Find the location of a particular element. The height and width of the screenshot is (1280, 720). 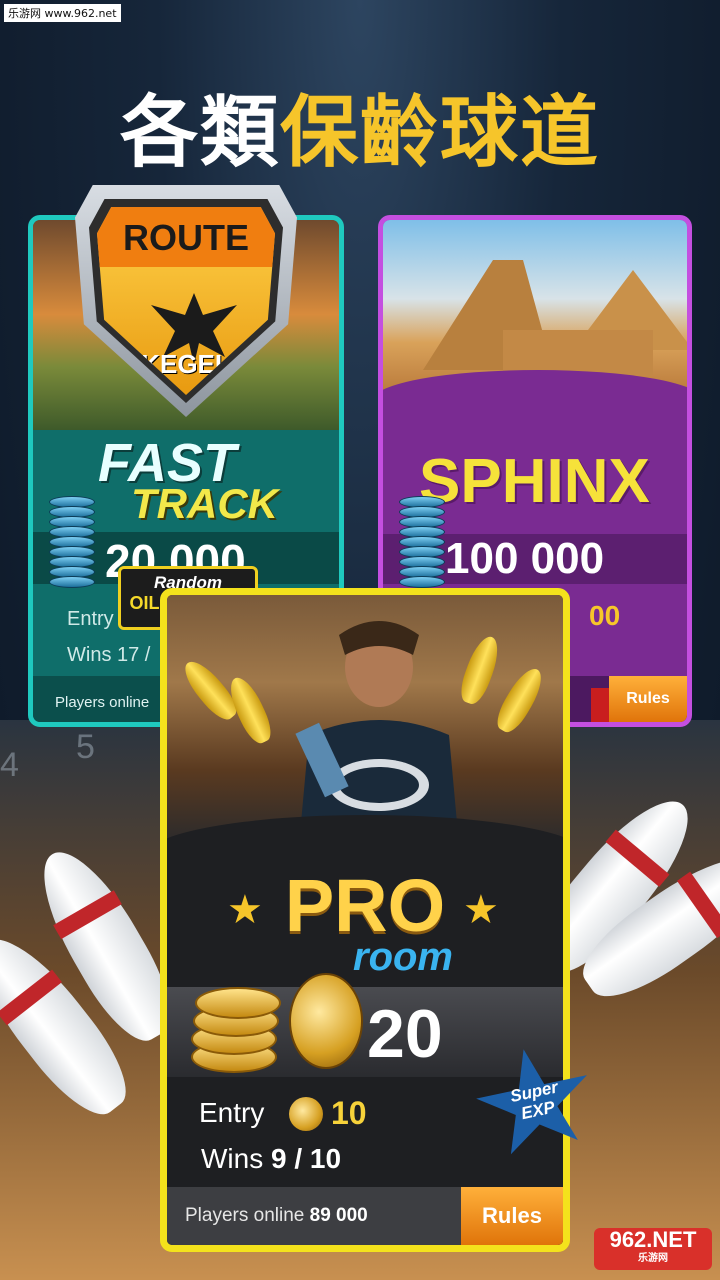

wins-label: Wins 17 / is located at coordinates (109, 655).